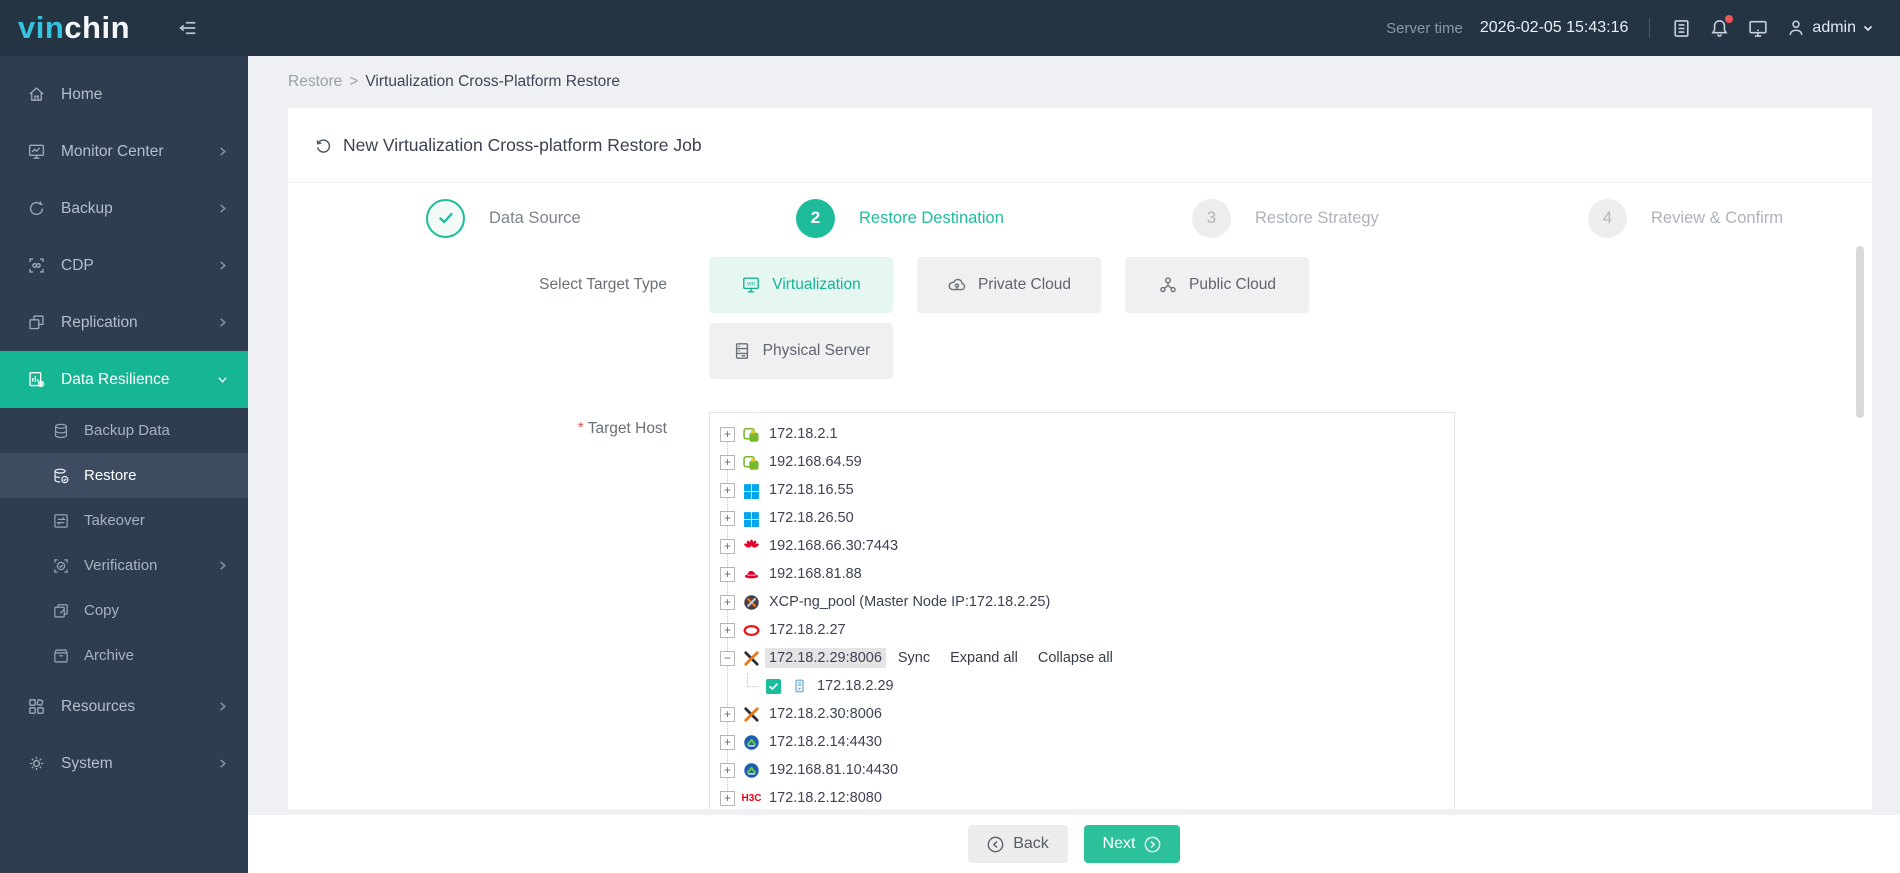  I want to click on tree-node-label: 192.168.81.88, so click(815, 574).